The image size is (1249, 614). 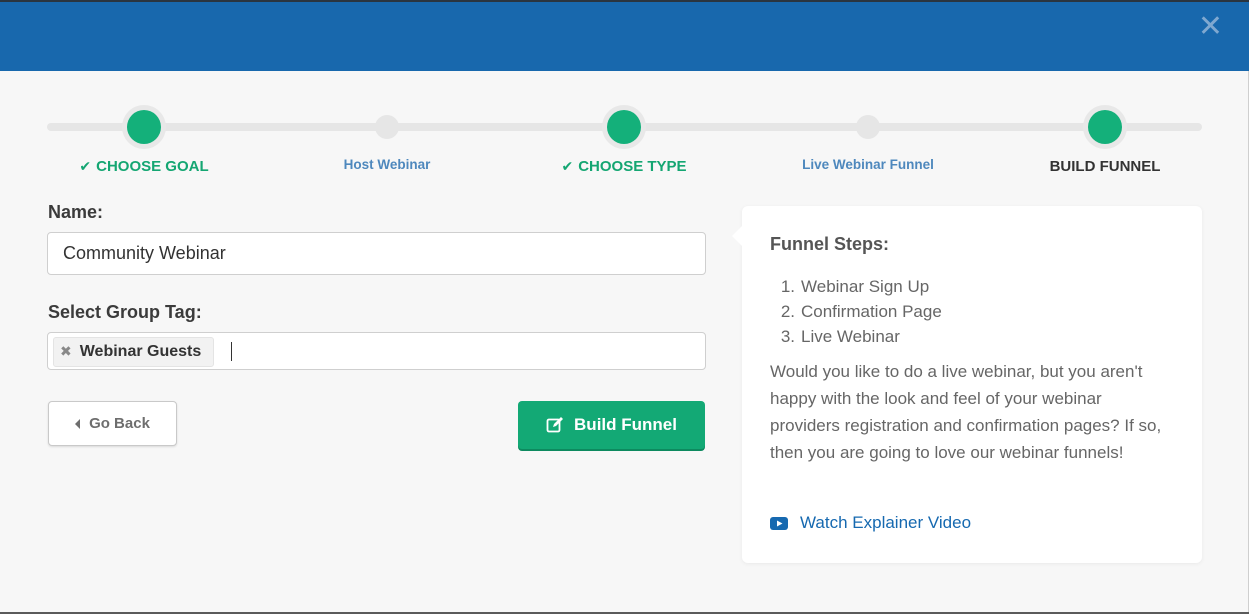 I want to click on go-back-label: Go Back, so click(x=119, y=423).